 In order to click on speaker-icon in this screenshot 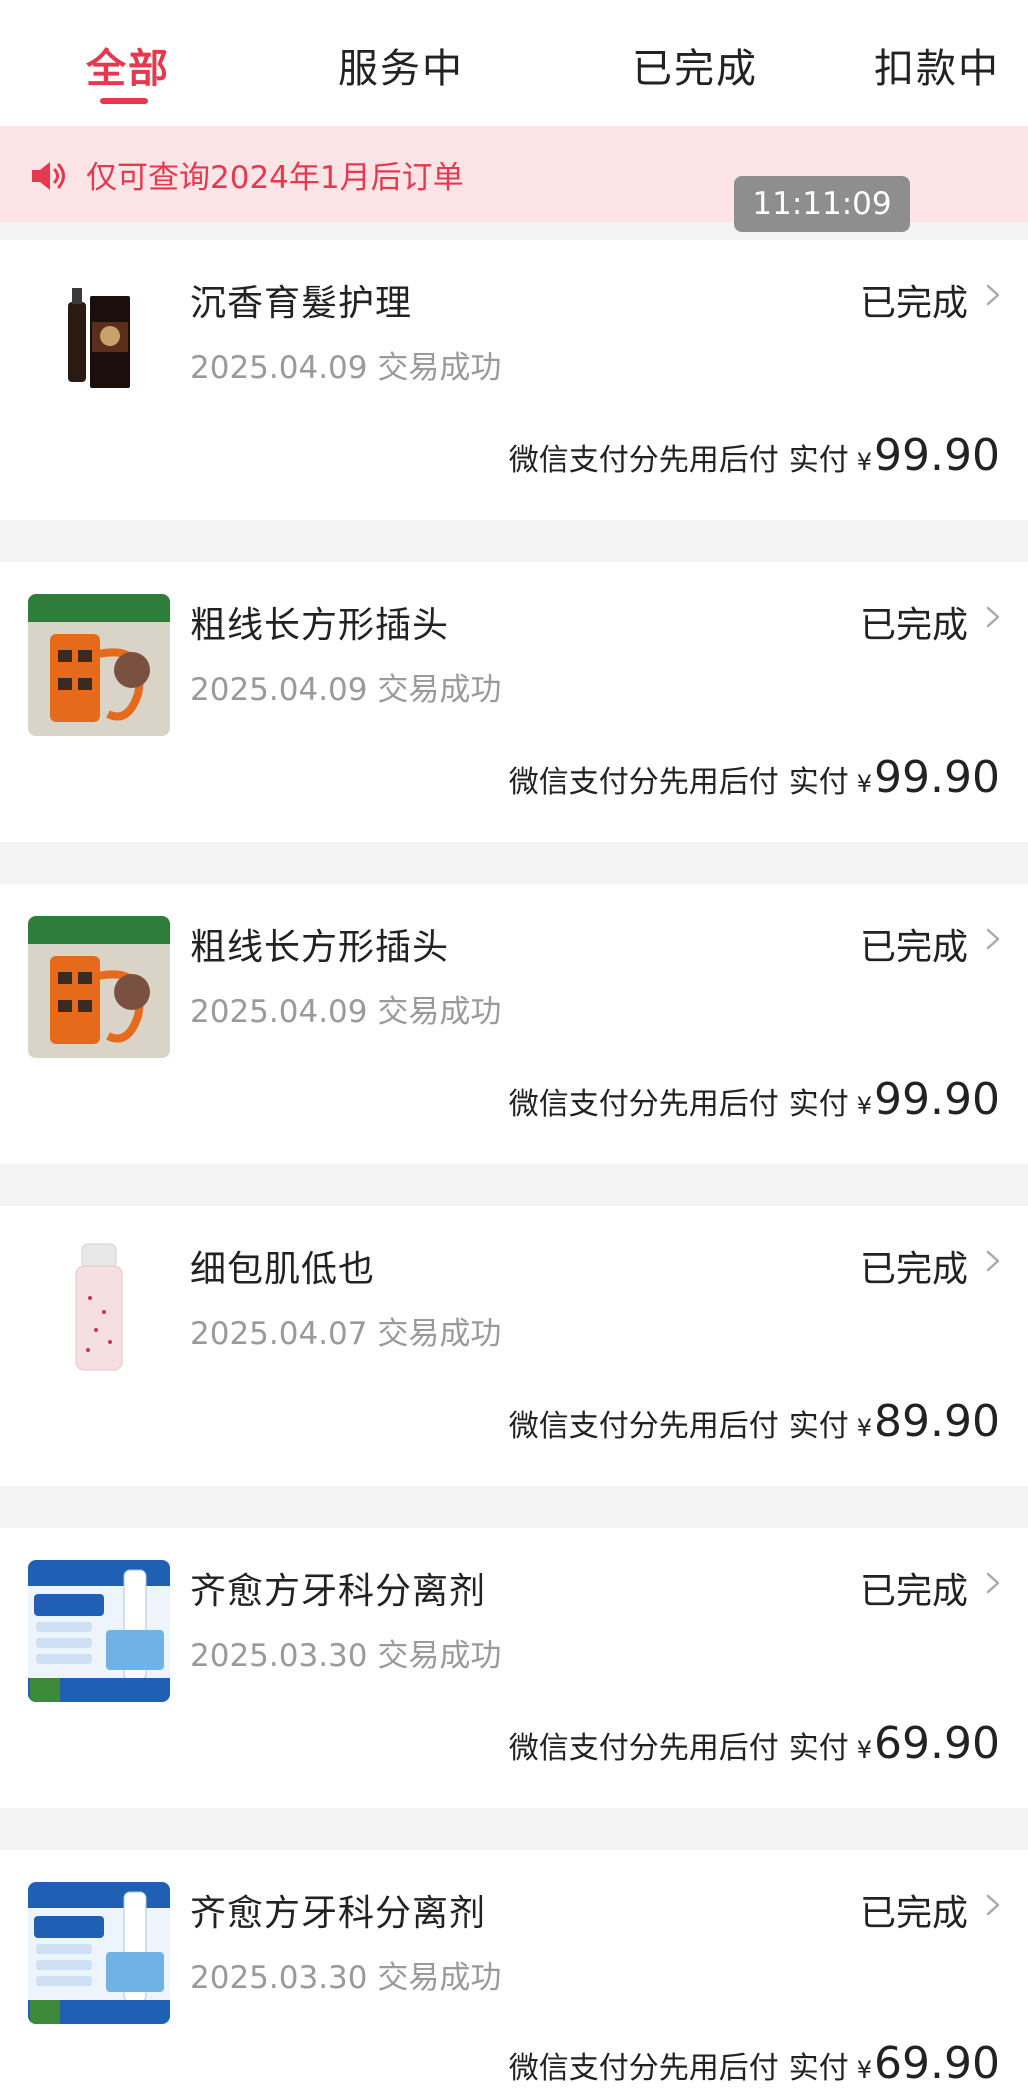, I will do `click(48, 176)`.